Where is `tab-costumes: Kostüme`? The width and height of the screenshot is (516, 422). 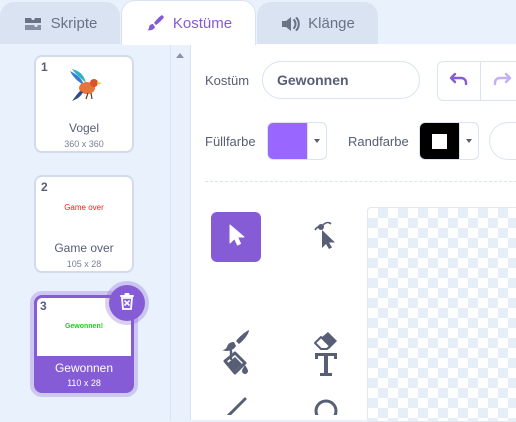
tab-costumes: Kostüme is located at coordinates (188, 22).